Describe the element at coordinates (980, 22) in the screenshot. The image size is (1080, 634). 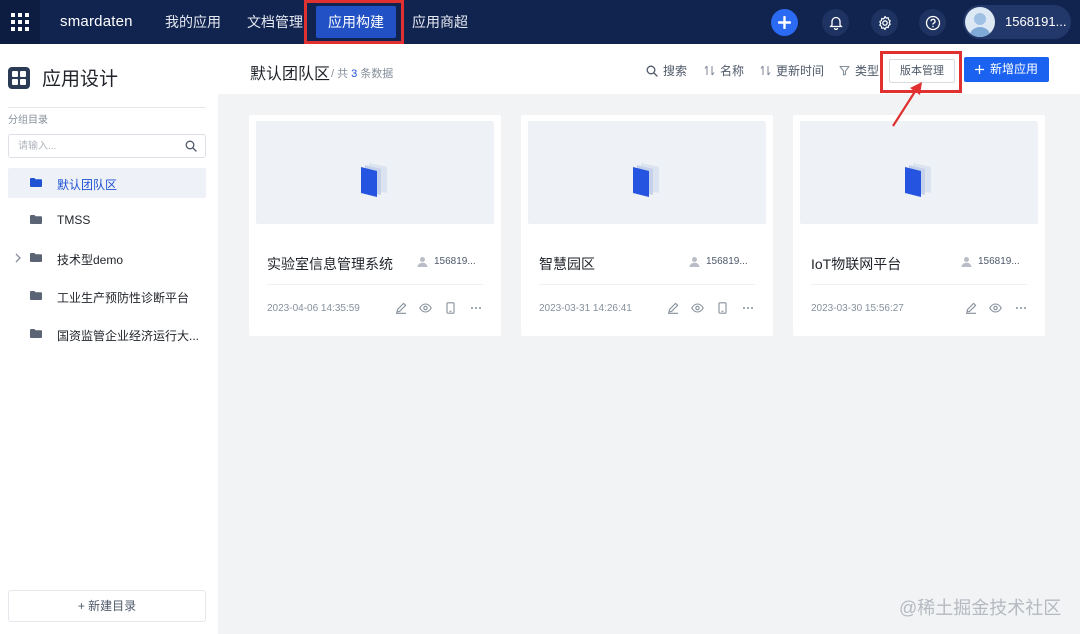
I see `avatar` at that location.